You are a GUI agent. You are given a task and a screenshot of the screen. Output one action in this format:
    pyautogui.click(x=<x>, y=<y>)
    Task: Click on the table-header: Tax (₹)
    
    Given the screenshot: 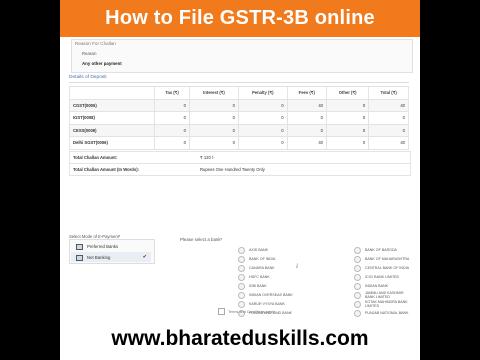 What is the action you would take?
    pyautogui.click(x=172, y=93)
    